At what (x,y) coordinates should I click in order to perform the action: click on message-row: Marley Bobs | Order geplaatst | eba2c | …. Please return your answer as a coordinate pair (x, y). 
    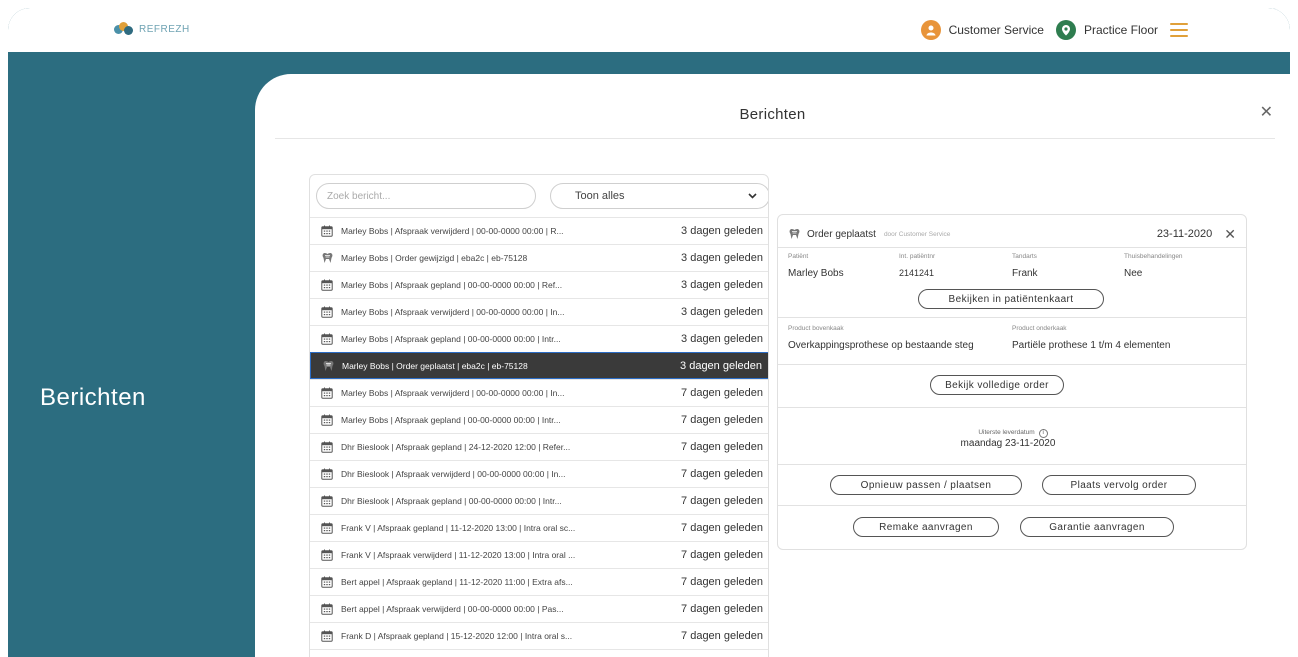
    Looking at the image, I should click on (539, 365).